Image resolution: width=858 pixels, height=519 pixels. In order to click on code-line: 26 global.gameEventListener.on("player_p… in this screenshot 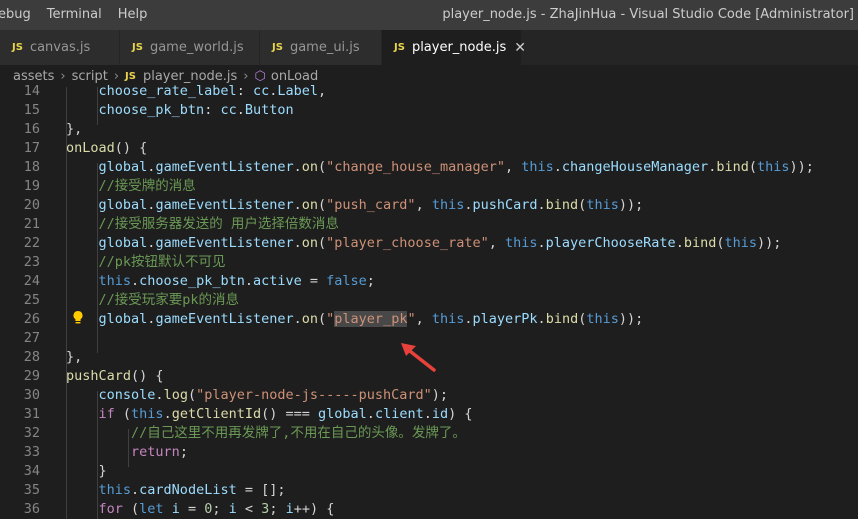, I will do `click(429, 319)`.